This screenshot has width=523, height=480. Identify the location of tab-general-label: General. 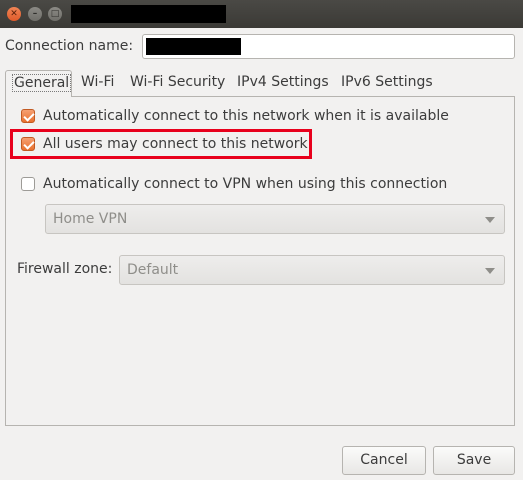
(42, 83).